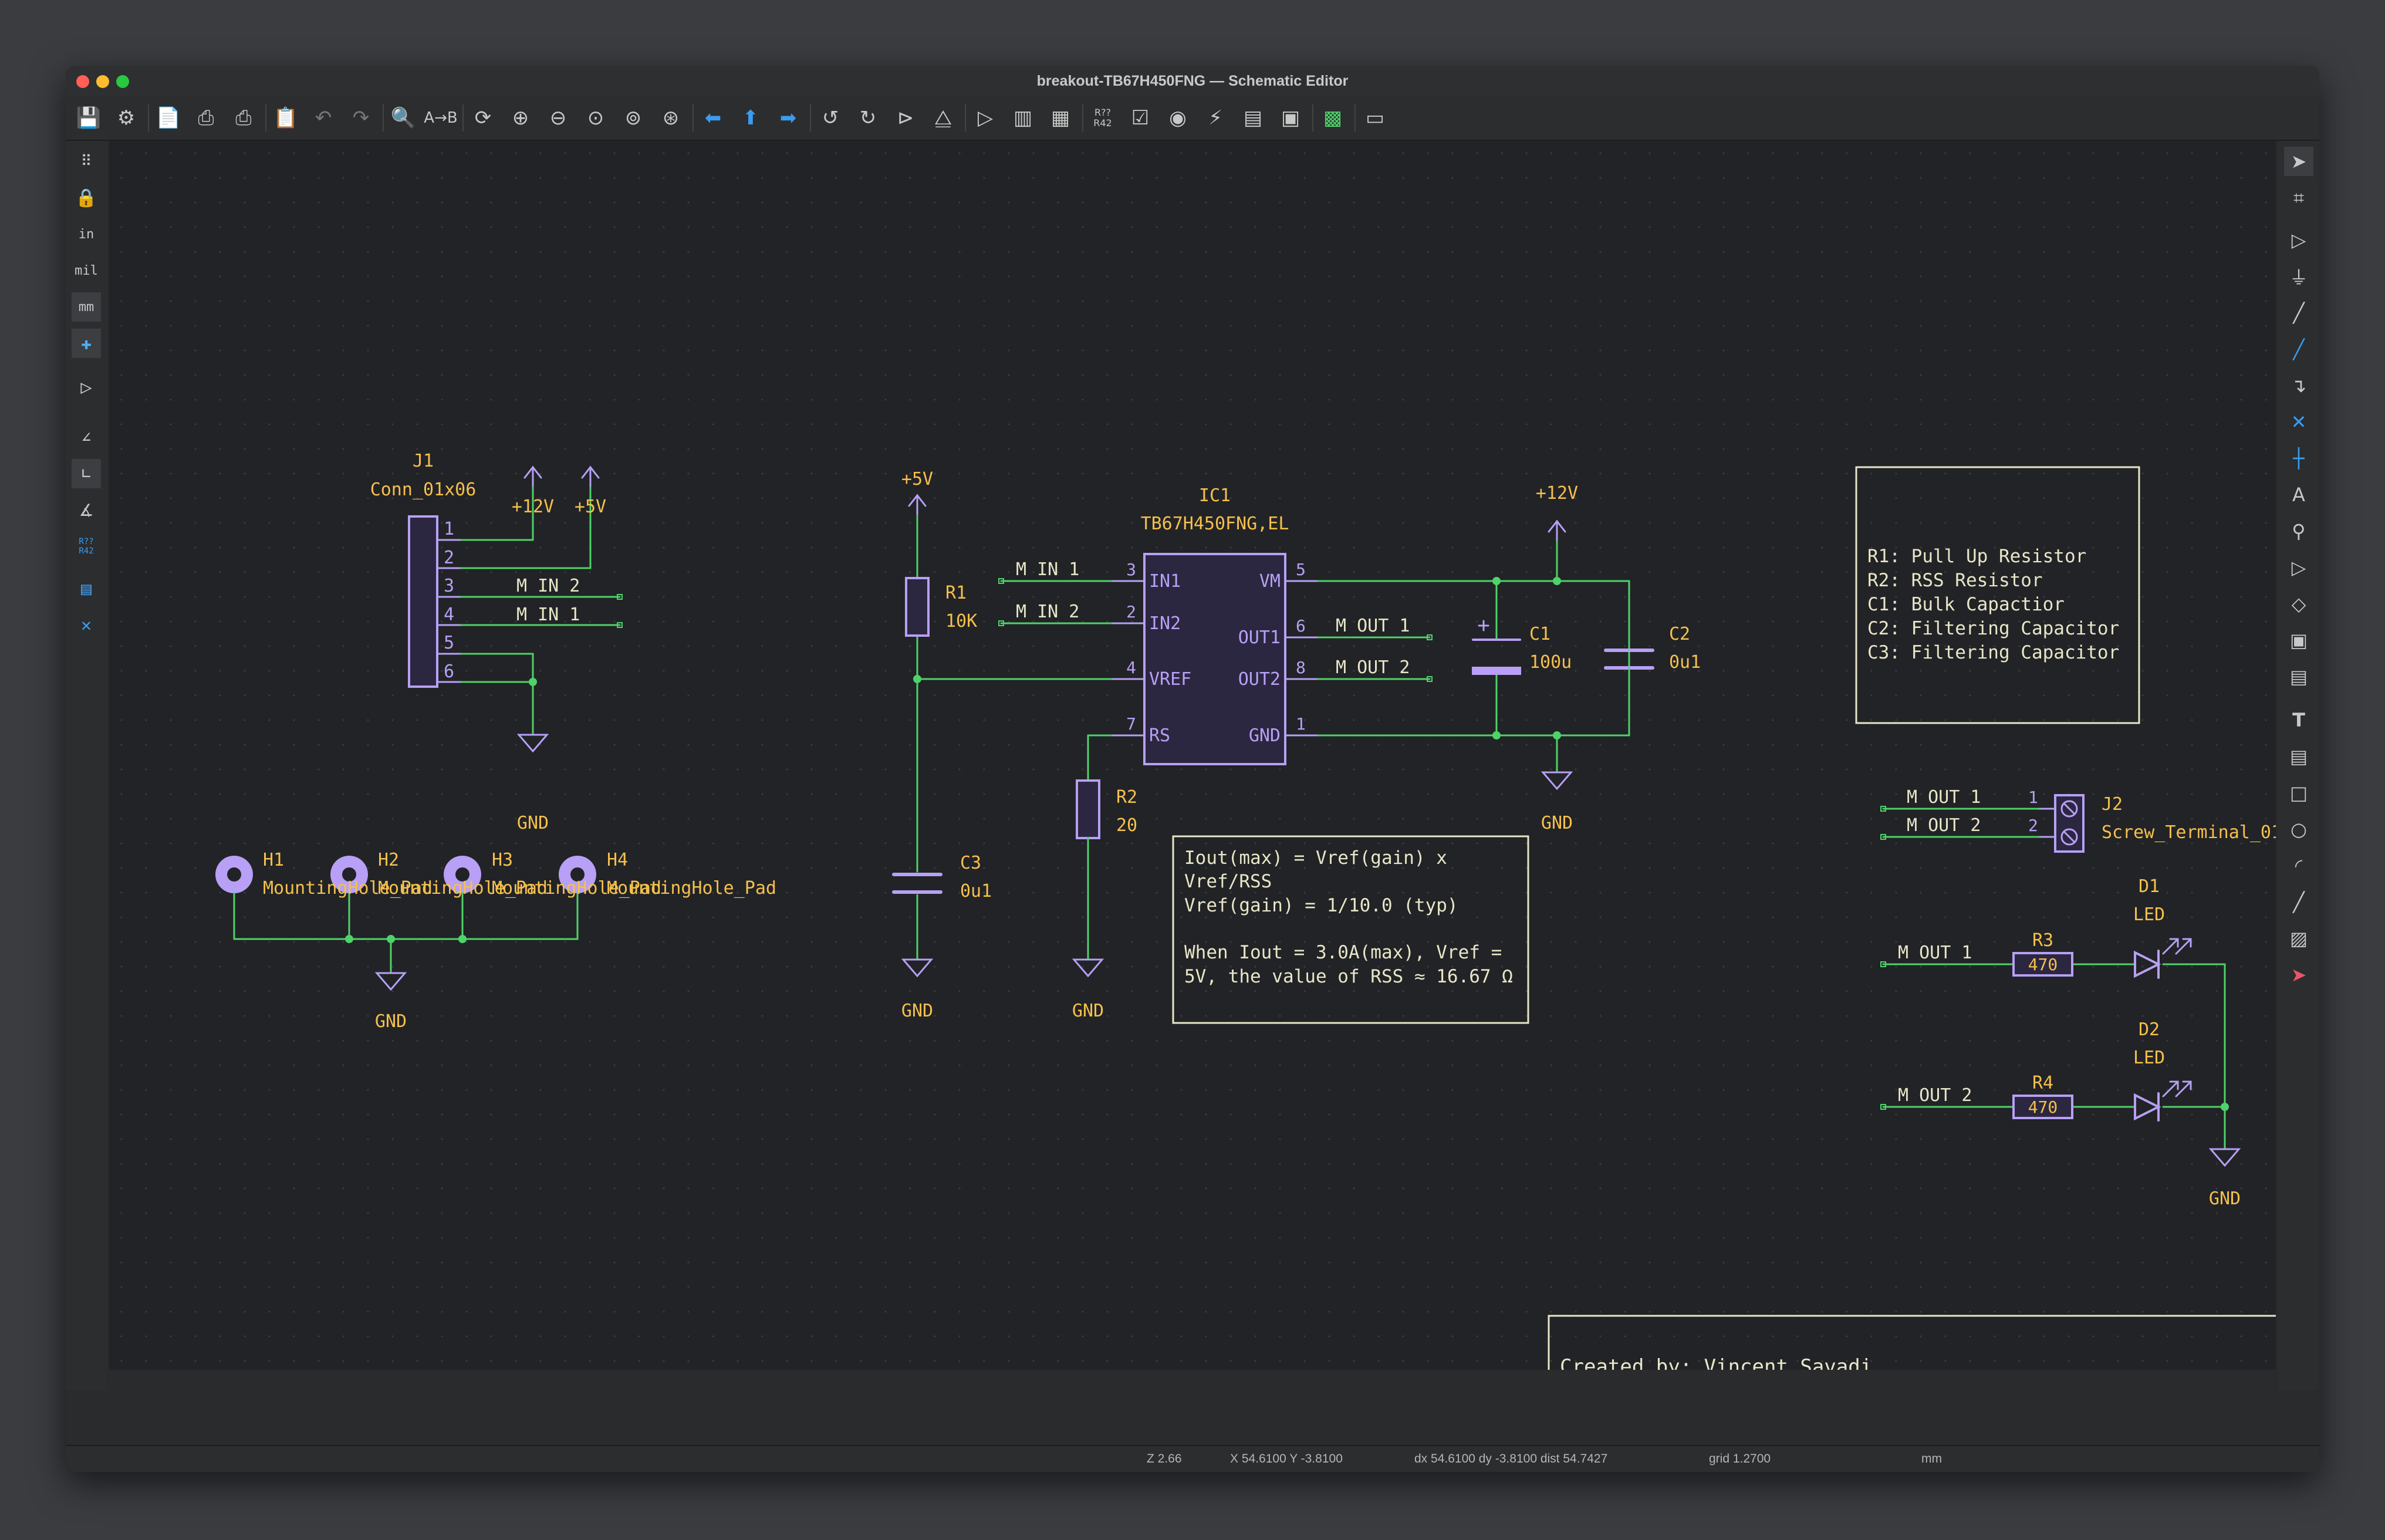  What do you see at coordinates (2298, 938) in the screenshot?
I see `add-image-icon: ▨` at bounding box center [2298, 938].